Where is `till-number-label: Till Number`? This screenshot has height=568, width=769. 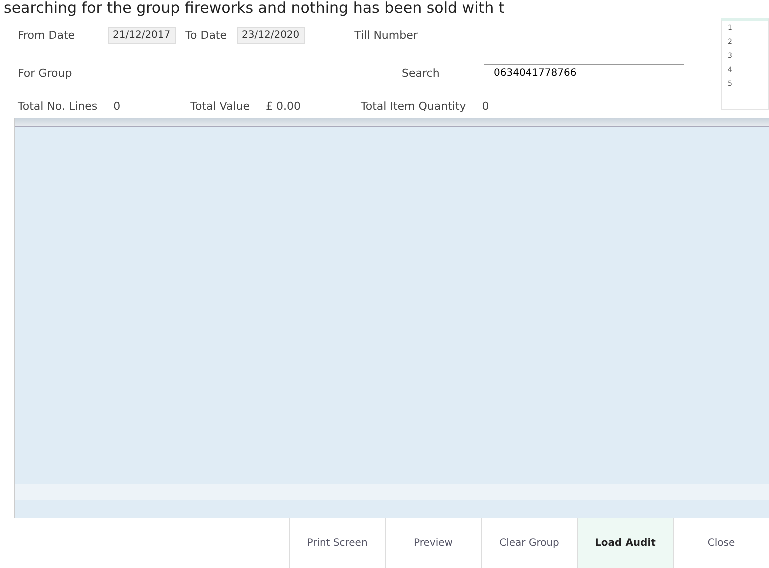
till-number-label: Till Number is located at coordinates (386, 35).